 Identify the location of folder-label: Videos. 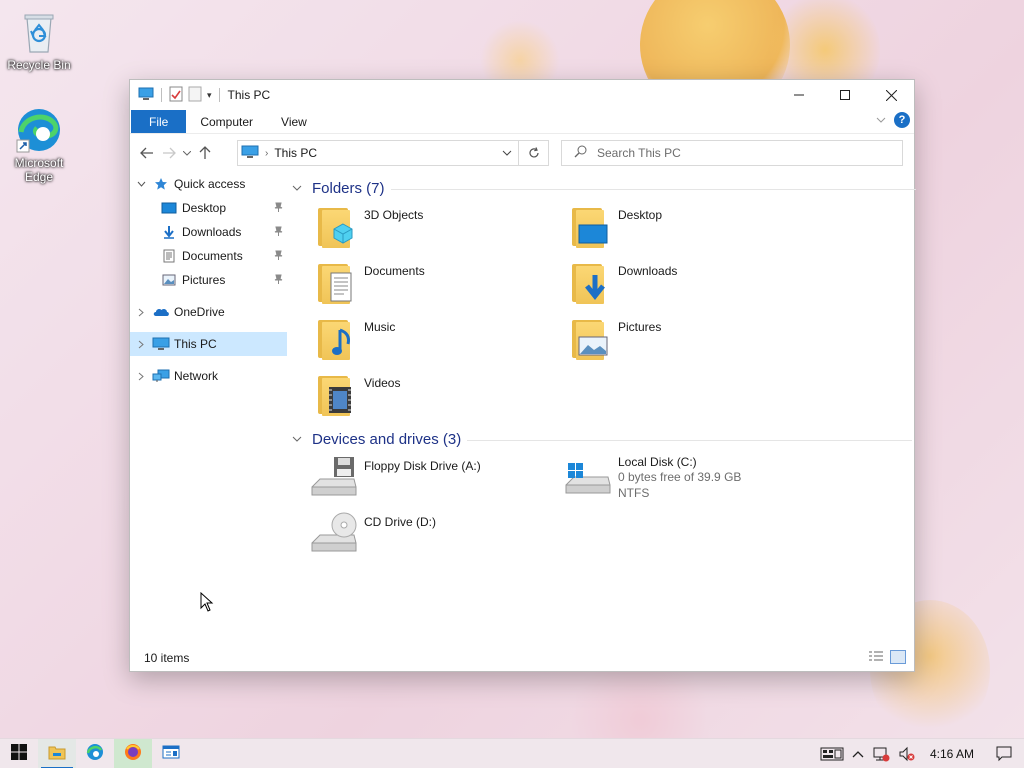
(382, 383).